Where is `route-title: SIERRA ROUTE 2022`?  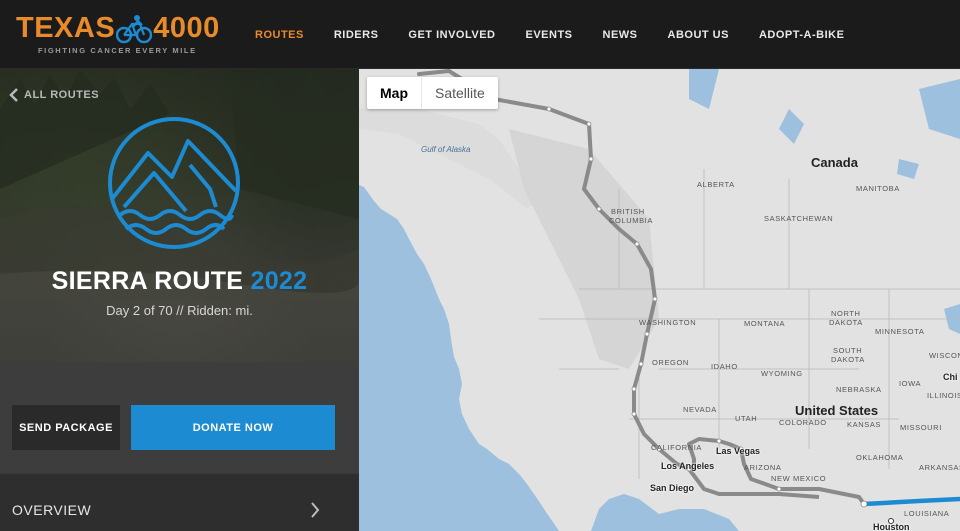
route-title: SIERRA ROUTE 2022 is located at coordinates (179, 281).